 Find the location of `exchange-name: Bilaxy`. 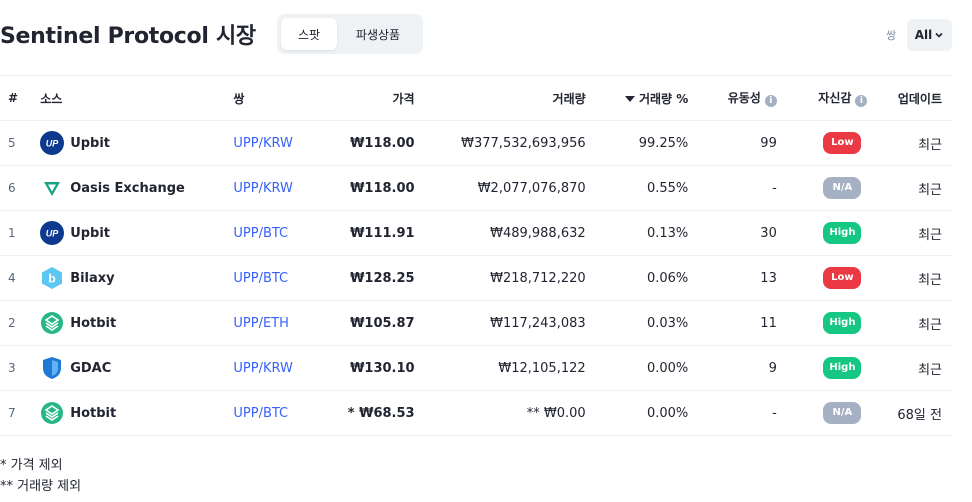

exchange-name: Bilaxy is located at coordinates (92, 278).